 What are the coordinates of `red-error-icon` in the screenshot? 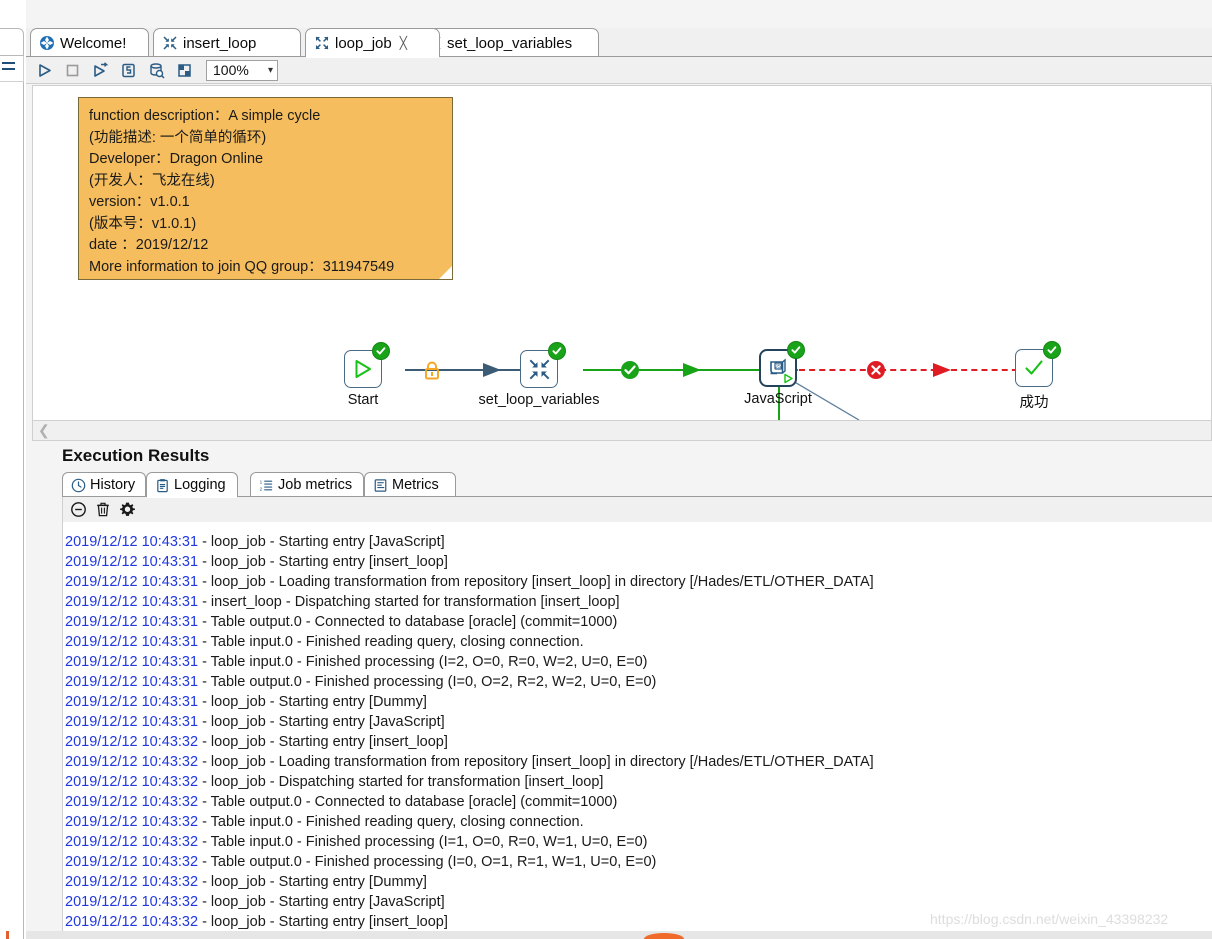 It's located at (876, 370).